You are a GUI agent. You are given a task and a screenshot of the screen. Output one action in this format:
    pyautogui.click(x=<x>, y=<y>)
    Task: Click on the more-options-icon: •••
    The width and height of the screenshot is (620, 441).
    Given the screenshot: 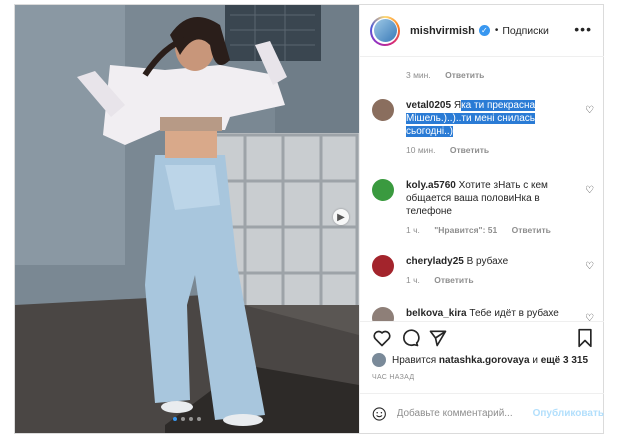 What is the action you would take?
    pyautogui.click(x=583, y=29)
    